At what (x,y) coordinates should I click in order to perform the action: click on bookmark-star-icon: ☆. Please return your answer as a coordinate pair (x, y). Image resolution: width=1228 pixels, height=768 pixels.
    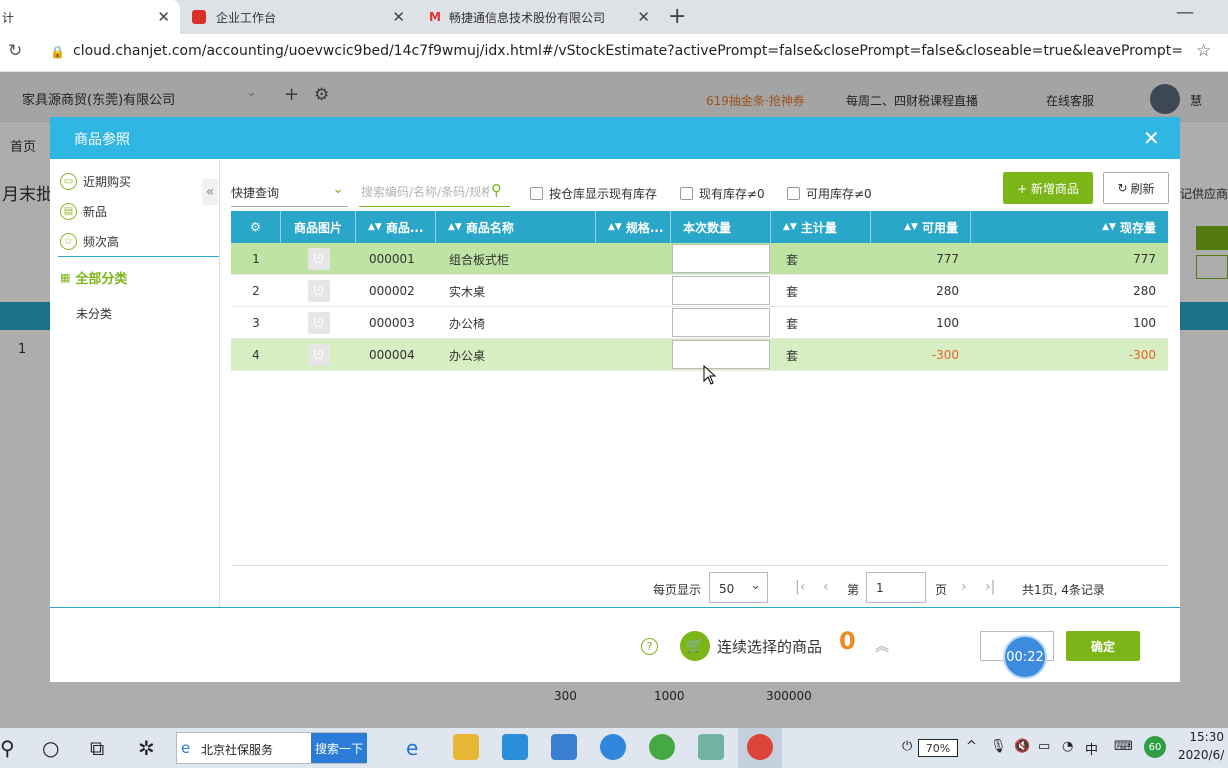
    Looking at the image, I should click on (1203, 51).